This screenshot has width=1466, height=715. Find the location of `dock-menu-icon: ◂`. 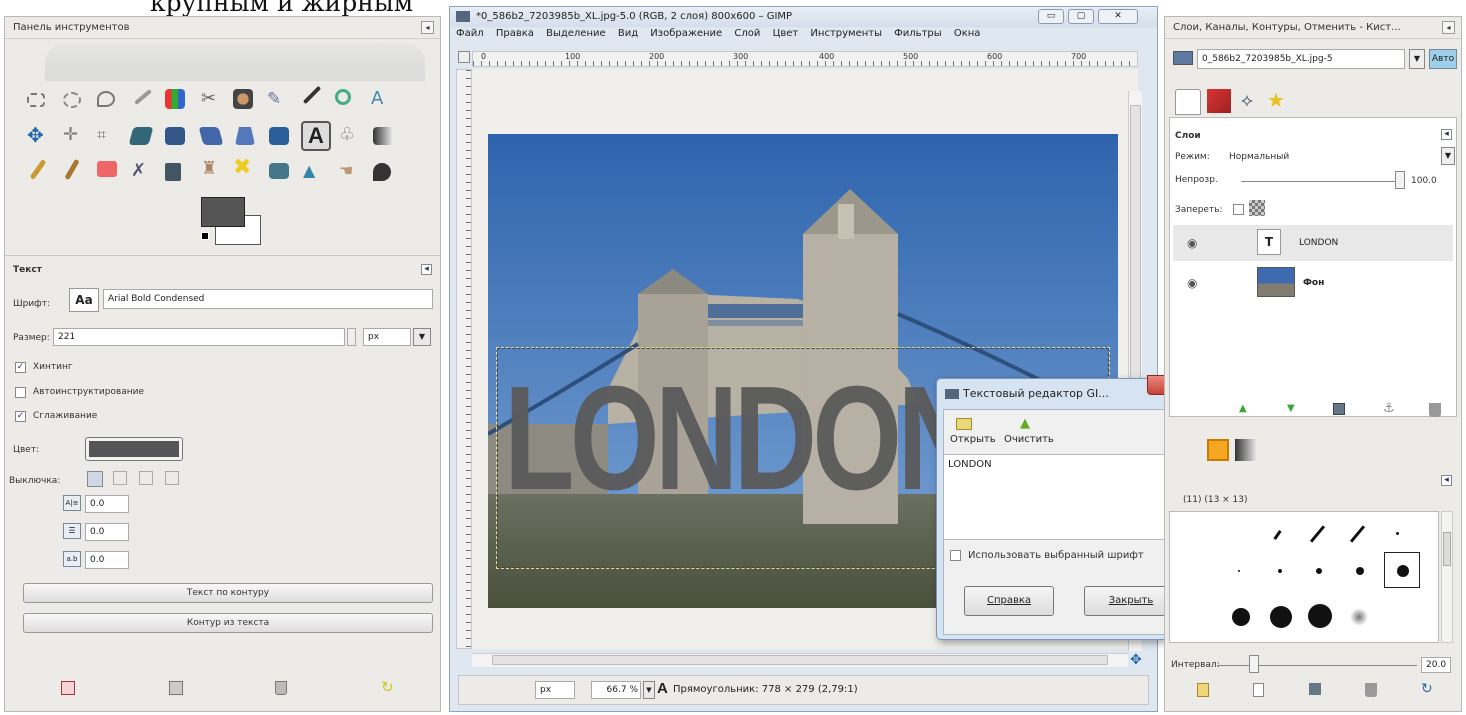

dock-menu-icon: ◂ is located at coordinates (1448, 27).